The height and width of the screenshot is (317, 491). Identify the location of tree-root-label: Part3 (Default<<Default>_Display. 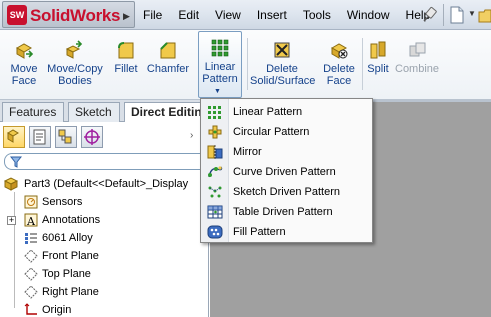
(106, 184).